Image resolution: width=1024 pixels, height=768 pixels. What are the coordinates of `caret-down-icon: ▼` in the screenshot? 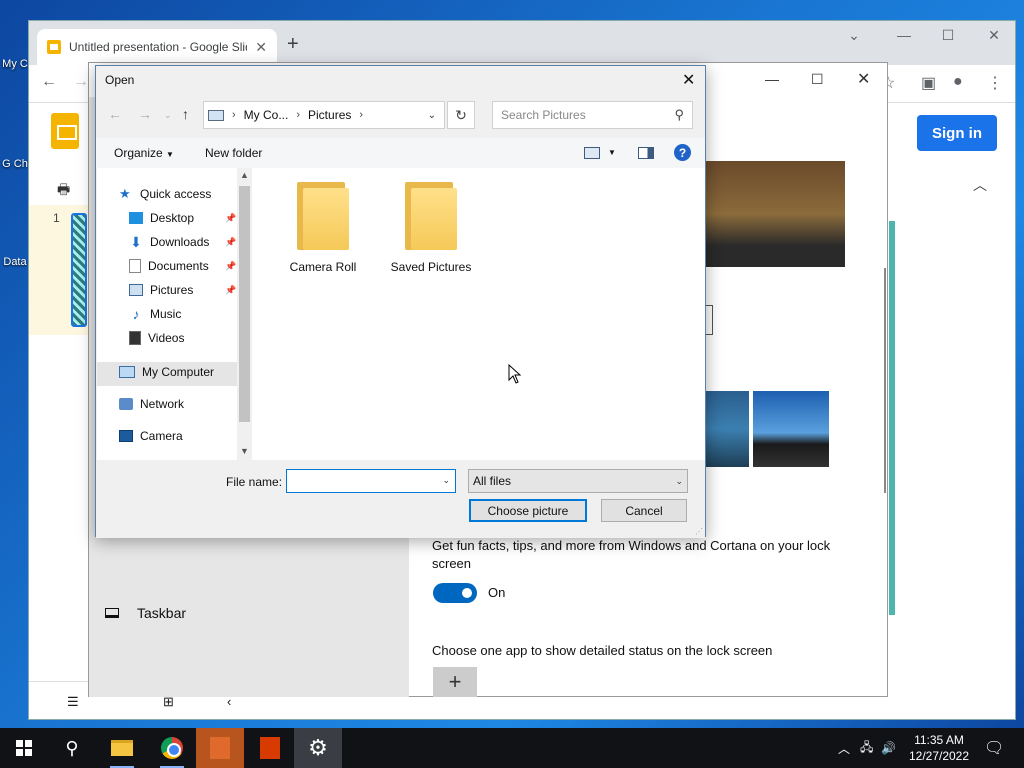 It's located at (612, 152).